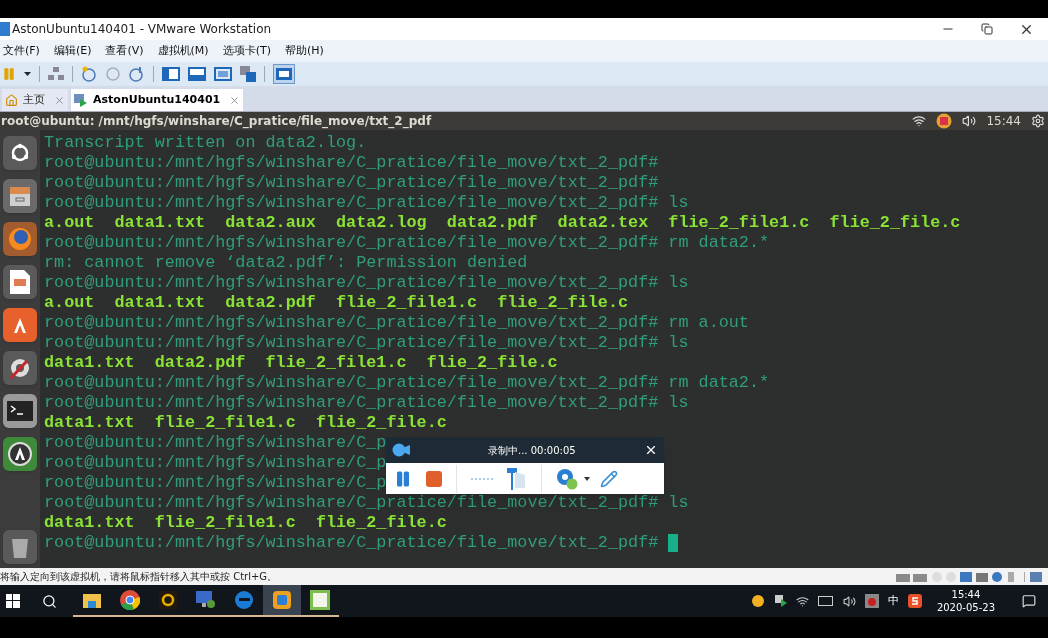 Image resolution: width=1048 pixels, height=638 pixels. Describe the element at coordinates (502, 223) in the screenshot. I see `terminal-line: a.out data1.txt data2.aux data2.log data2.pdf data2.tex flie_2_file1.c flie_2_file.c` at that location.